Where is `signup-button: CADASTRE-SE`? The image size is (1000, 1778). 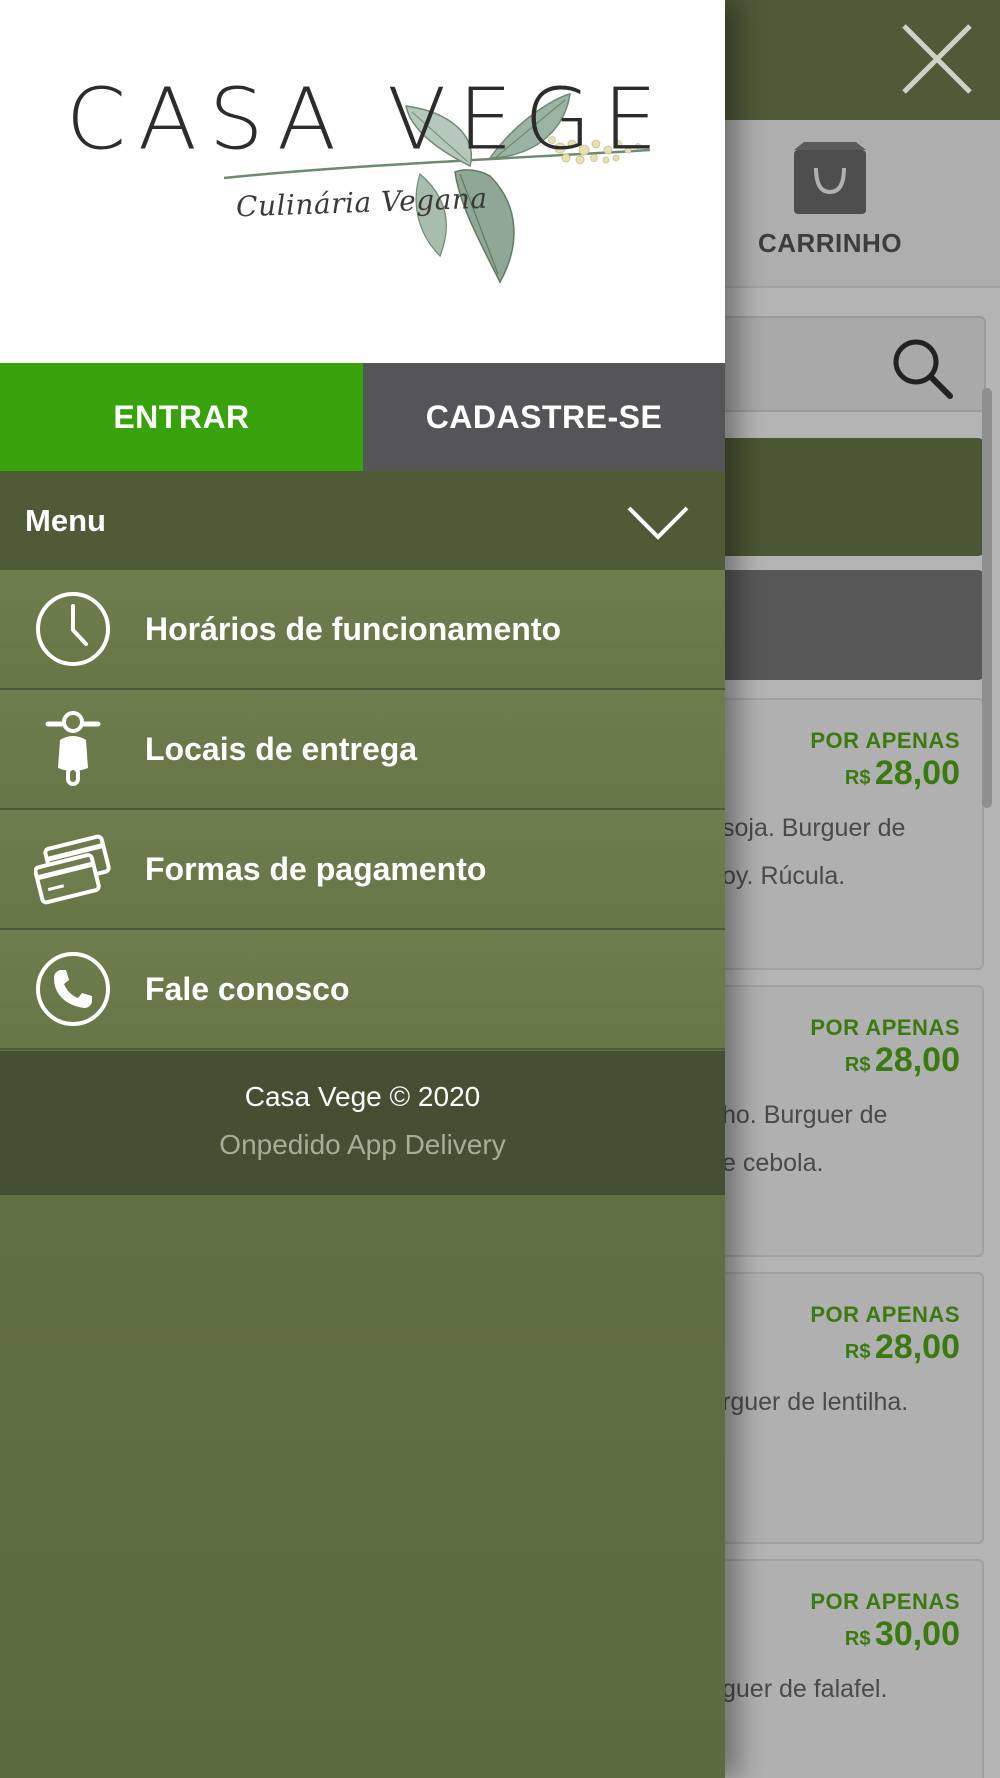
signup-button: CADASTRE-SE is located at coordinates (544, 417).